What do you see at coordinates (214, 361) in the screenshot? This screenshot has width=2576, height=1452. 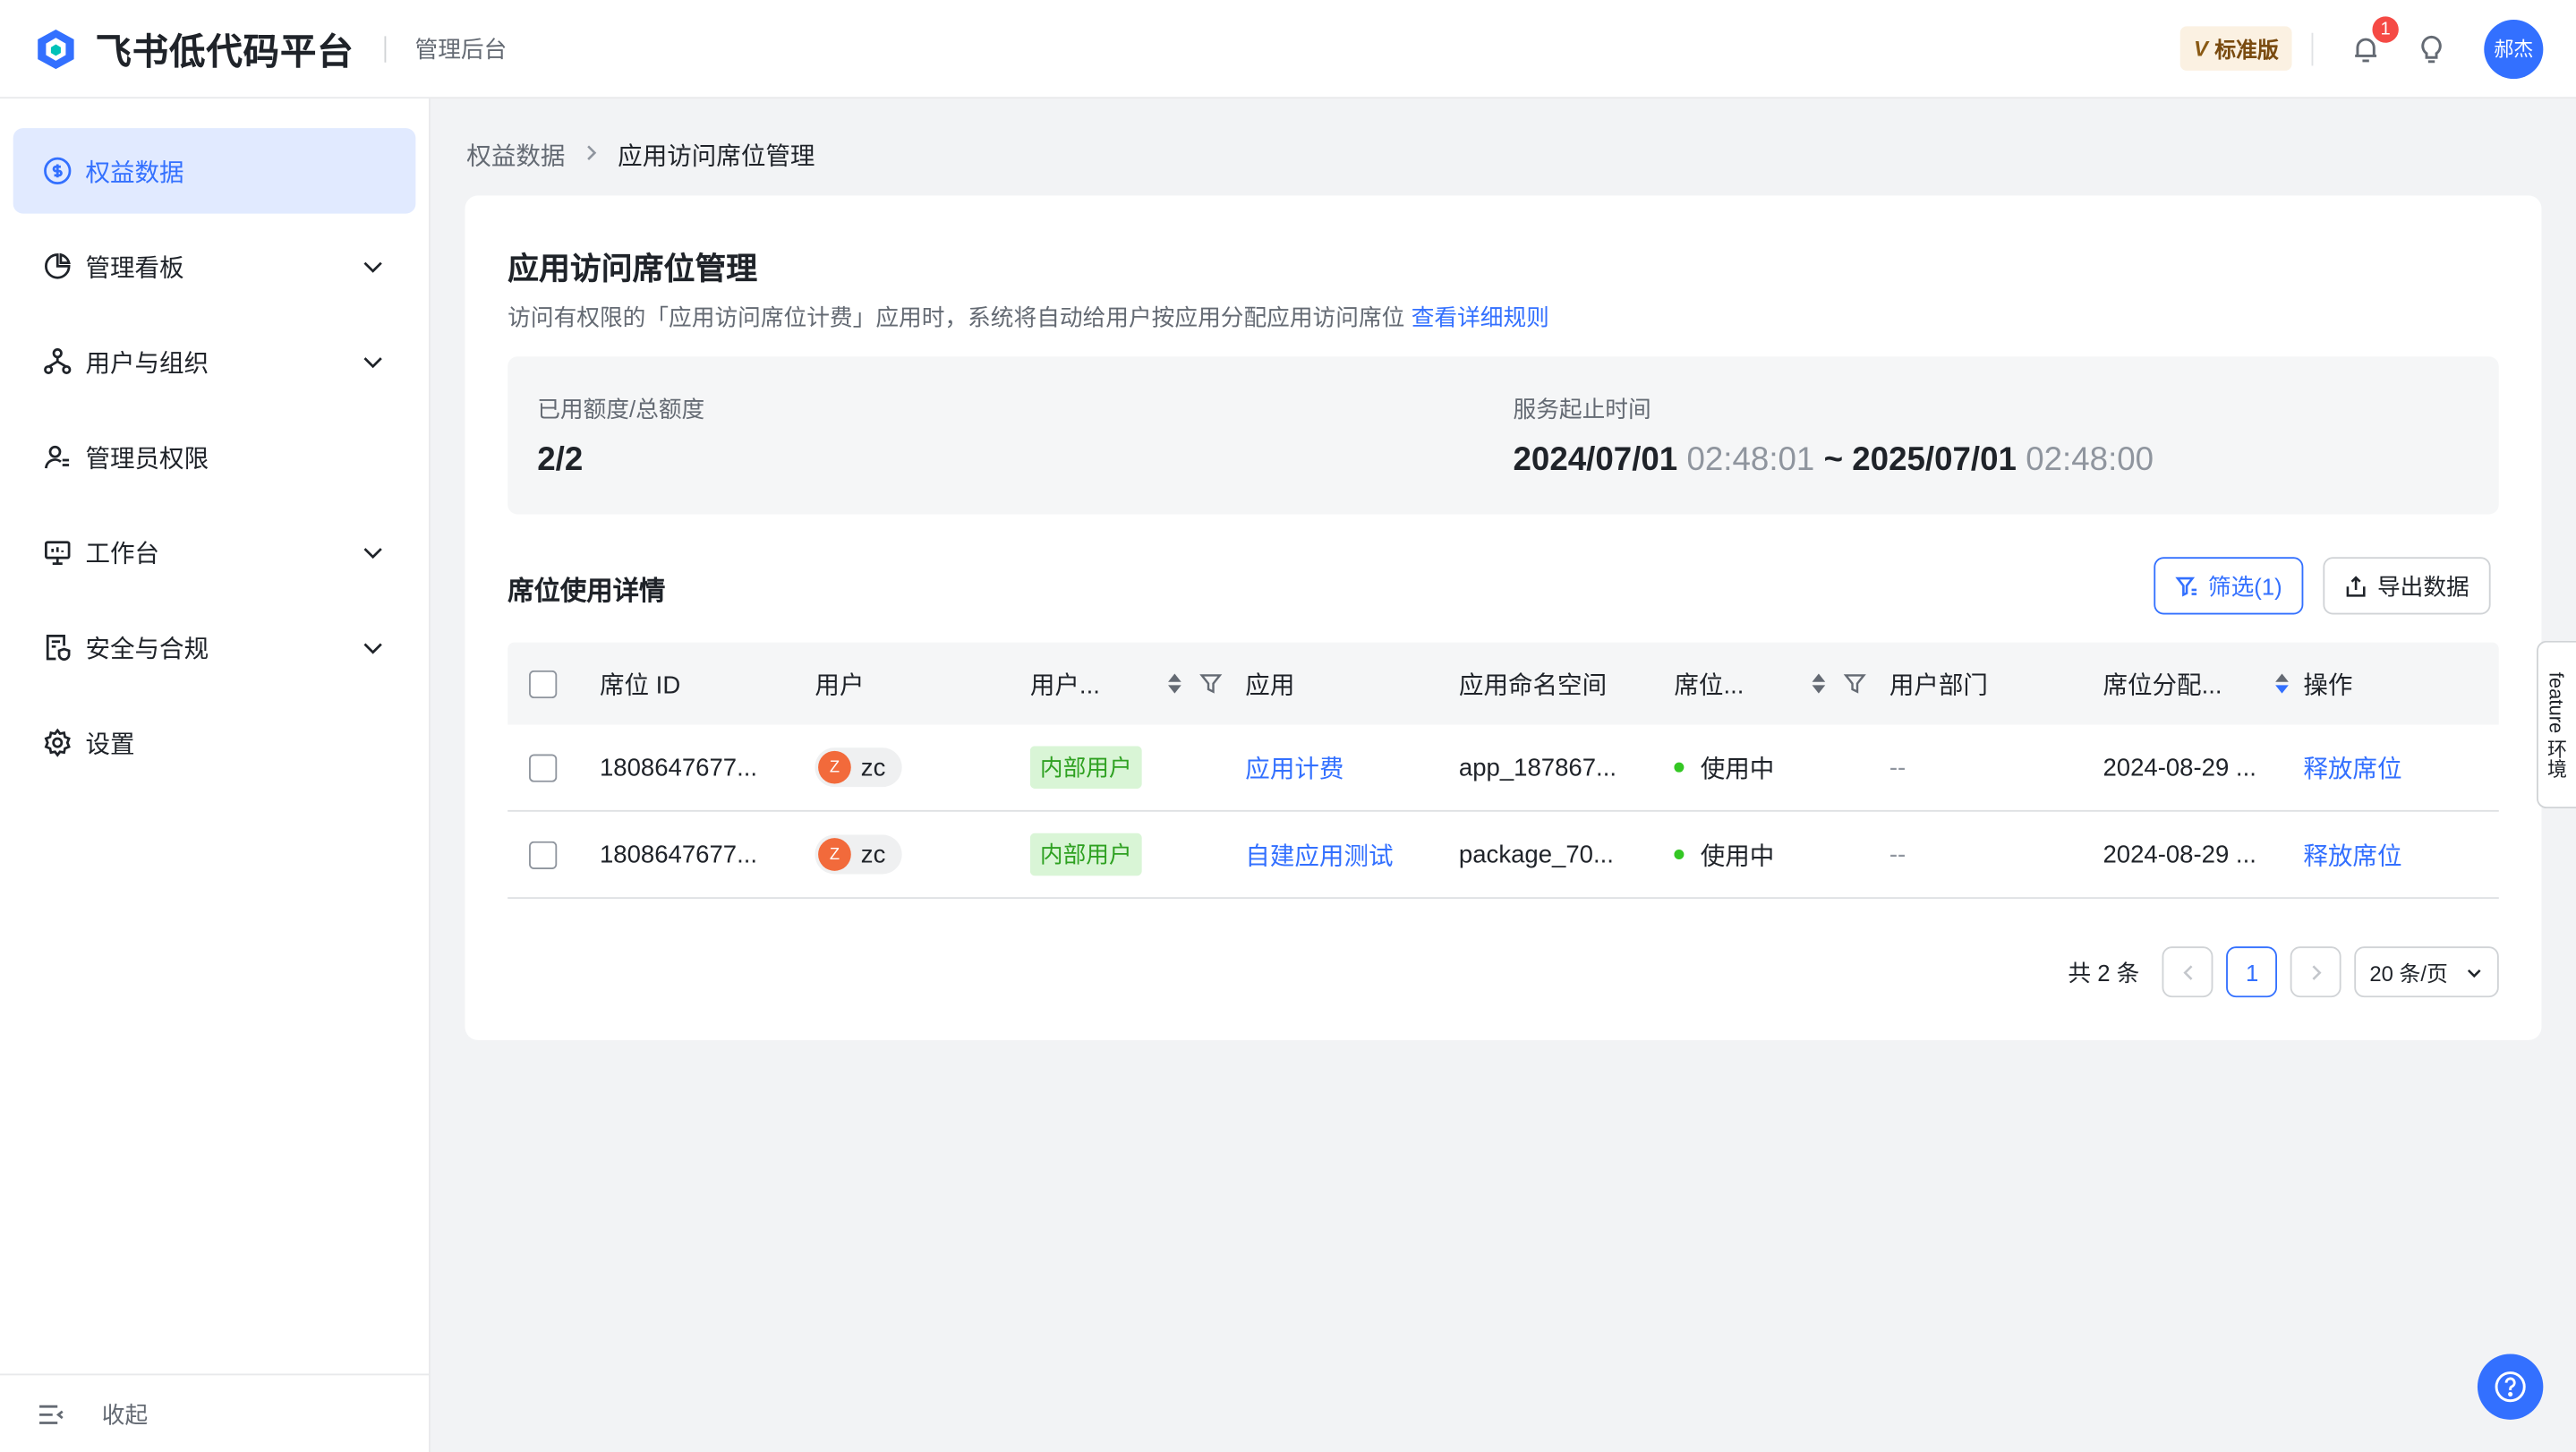 I see `sidebar-item-users-org: 用户与组织` at bounding box center [214, 361].